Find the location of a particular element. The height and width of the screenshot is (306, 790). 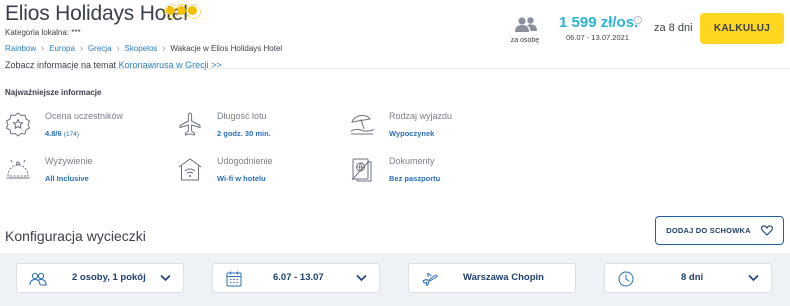

dates-value: 6.07 - 13.07 is located at coordinates (298, 277).